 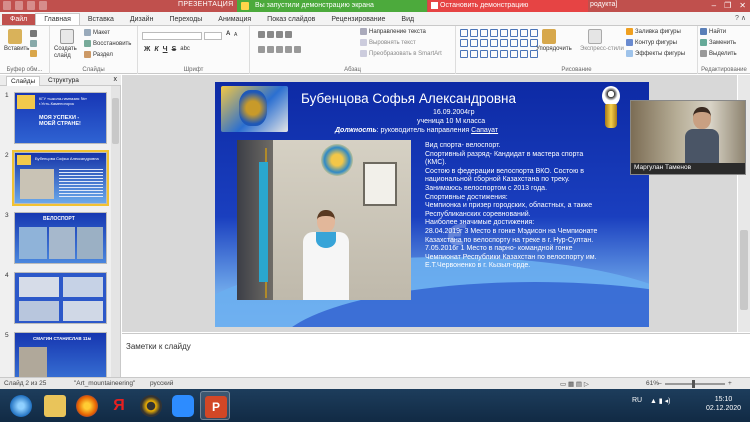 What do you see at coordinates (33, 53) in the screenshot?
I see `format-painter-icon` at bounding box center [33, 53].